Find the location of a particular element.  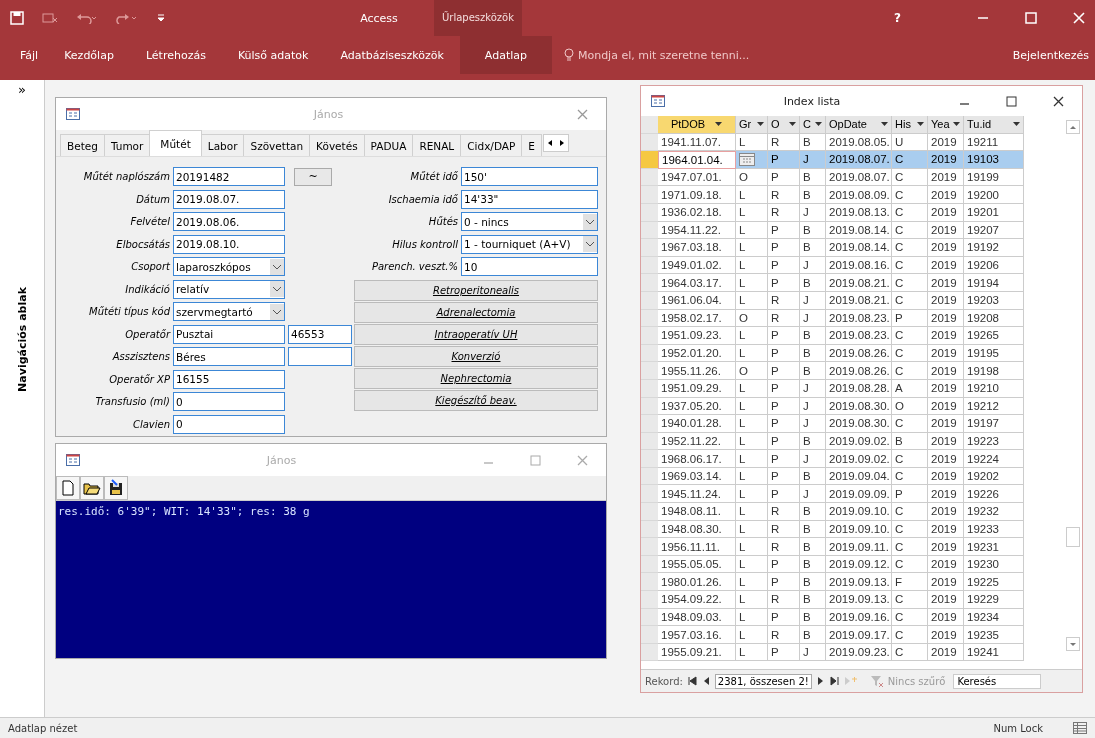

form-tab: E is located at coordinates (531, 145).